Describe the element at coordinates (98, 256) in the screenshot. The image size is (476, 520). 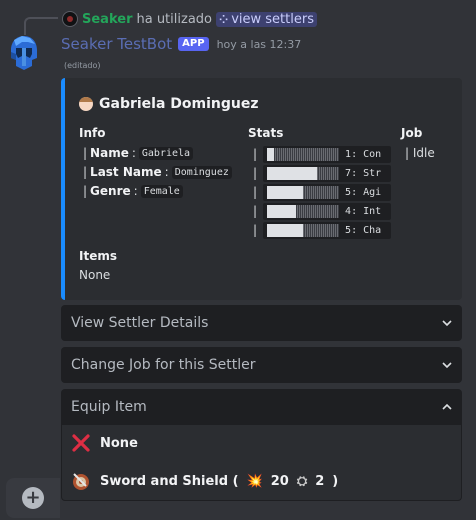
I see `items-heading: Items` at that location.